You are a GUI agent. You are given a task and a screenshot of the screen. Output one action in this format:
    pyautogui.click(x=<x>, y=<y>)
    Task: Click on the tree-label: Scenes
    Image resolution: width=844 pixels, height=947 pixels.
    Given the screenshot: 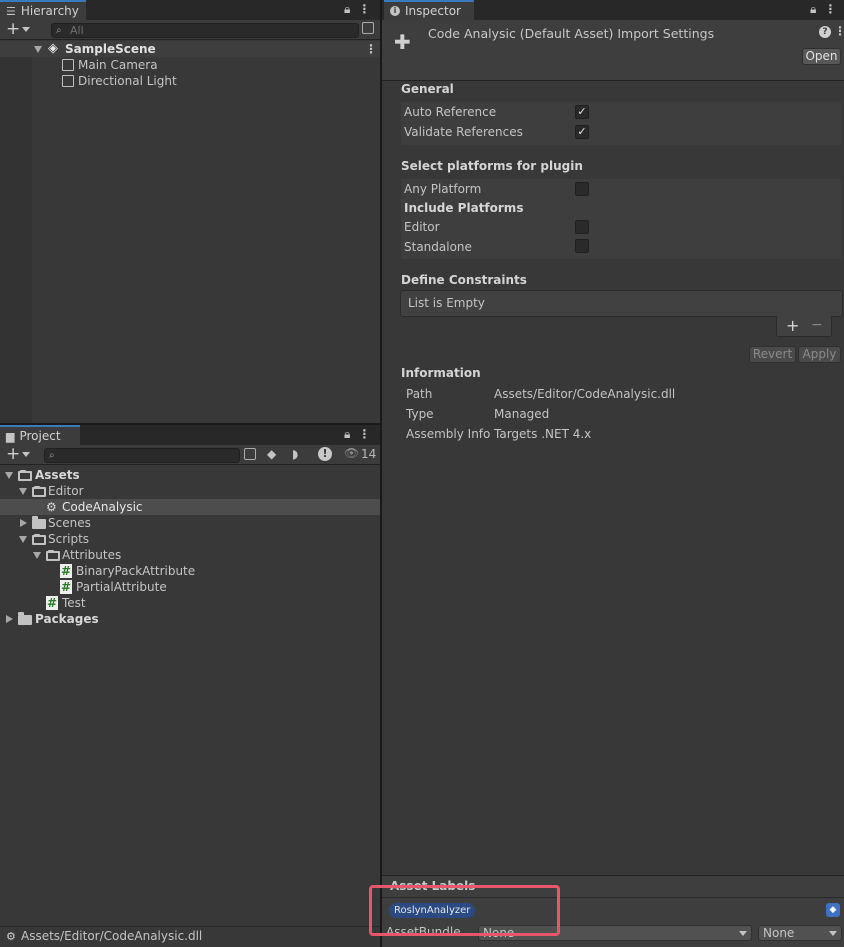 What is the action you would take?
    pyautogui.click(x=69, y=523)
    